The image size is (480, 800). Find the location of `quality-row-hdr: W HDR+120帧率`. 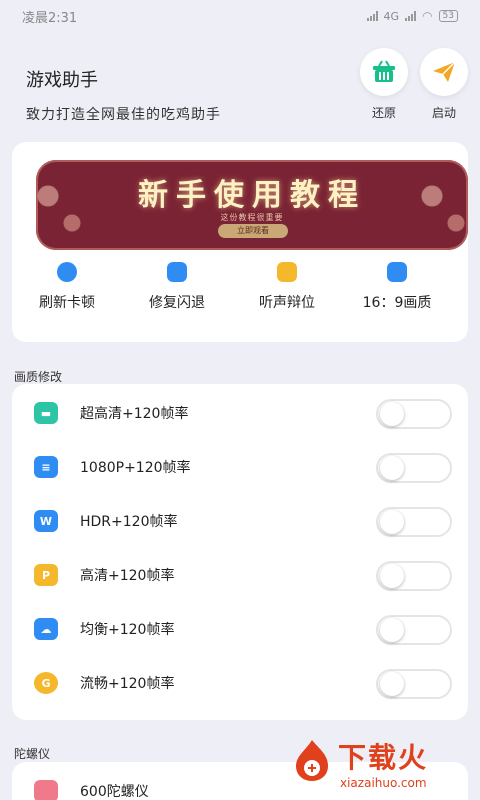

quality-row-hdr: W HDR+120帧率 is located at coordinates (240, 521).